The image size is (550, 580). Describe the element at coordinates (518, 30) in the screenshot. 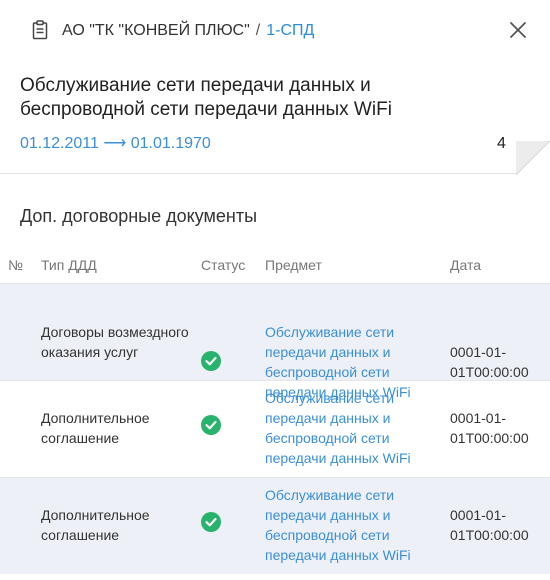

I see `close-icon` at that location.